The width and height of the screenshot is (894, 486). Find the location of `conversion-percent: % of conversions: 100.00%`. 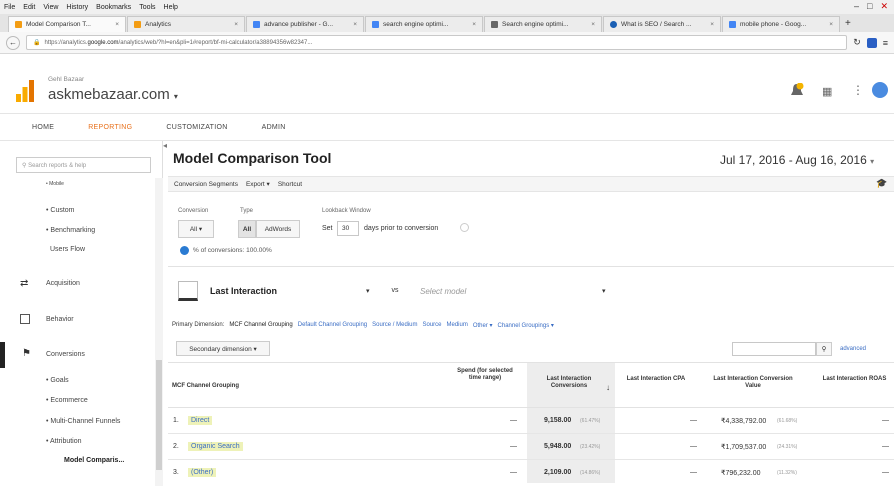

conversion-percent: % of conversions: 100.00% is located at coordinates (232, 250).